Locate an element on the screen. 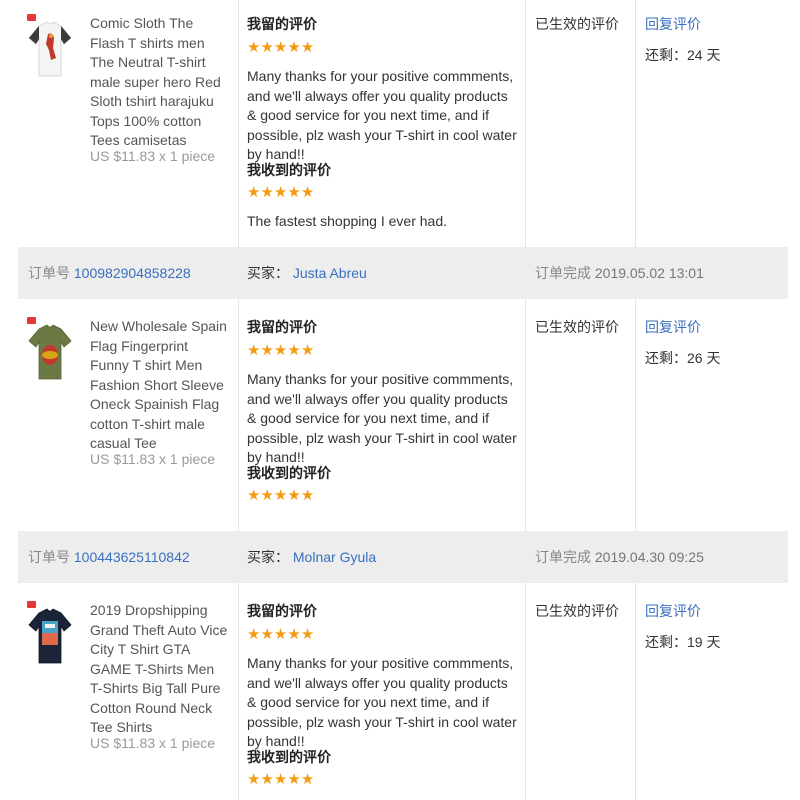 The height and width of the screenshot is (800, 800). days-remaining: 还剩：24 天 is located at coordinates (683, 55).